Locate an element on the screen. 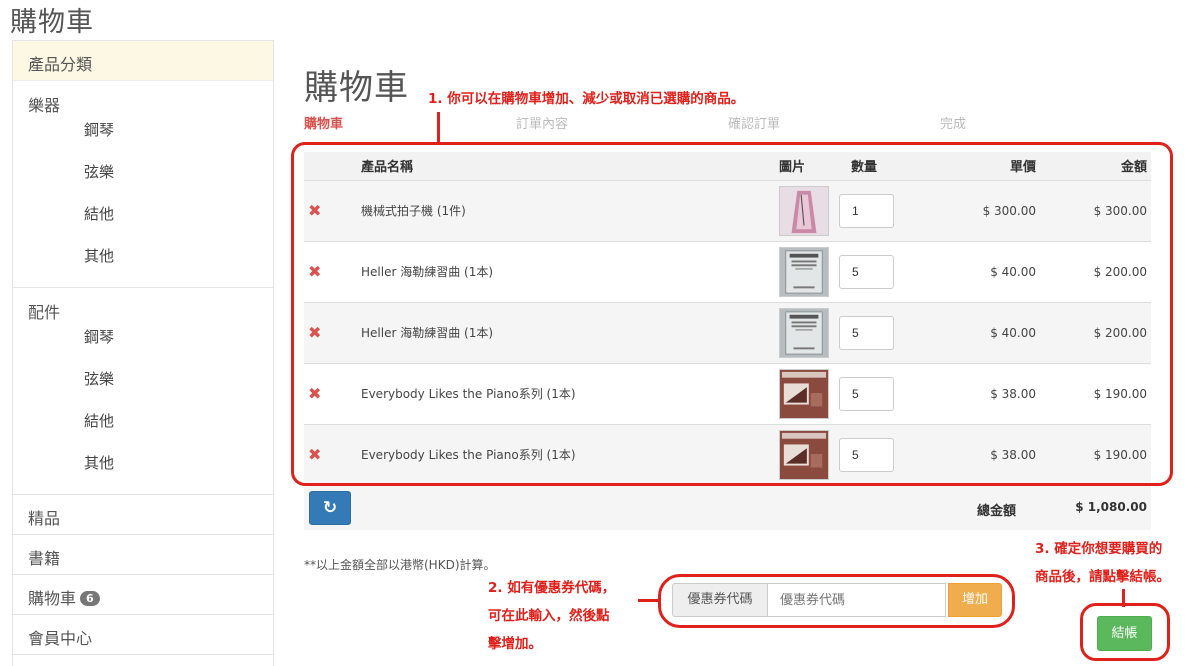 The height and width of the screenshot is (666, 1204). annotation-2-pointer is located at coordinates (649, 600).